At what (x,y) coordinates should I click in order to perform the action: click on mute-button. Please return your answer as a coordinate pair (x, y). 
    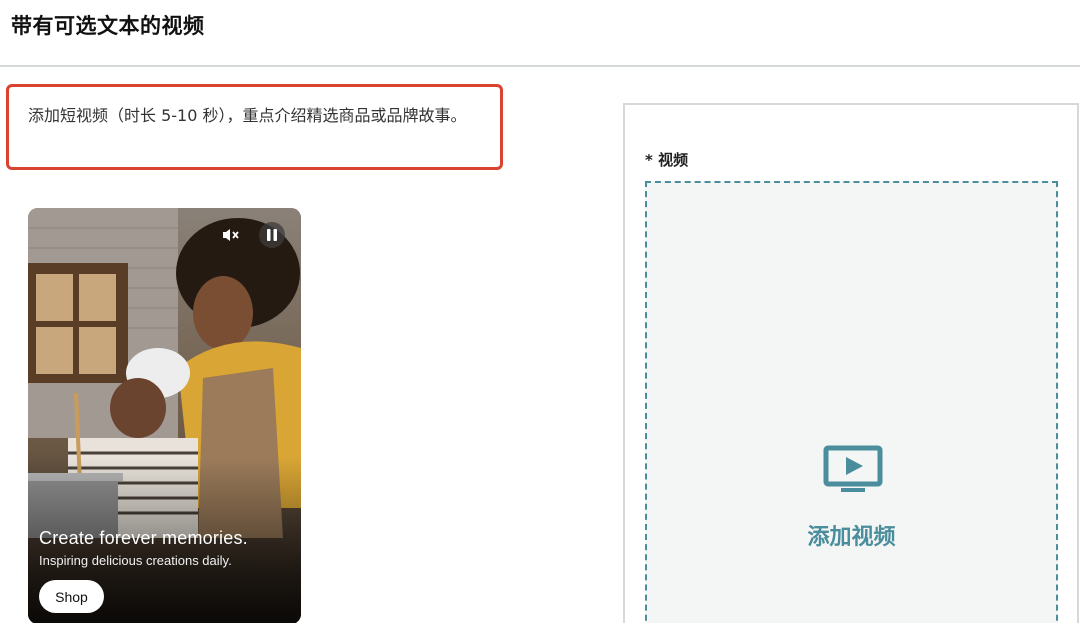
    Looking at the image, I should click on (231, 235).